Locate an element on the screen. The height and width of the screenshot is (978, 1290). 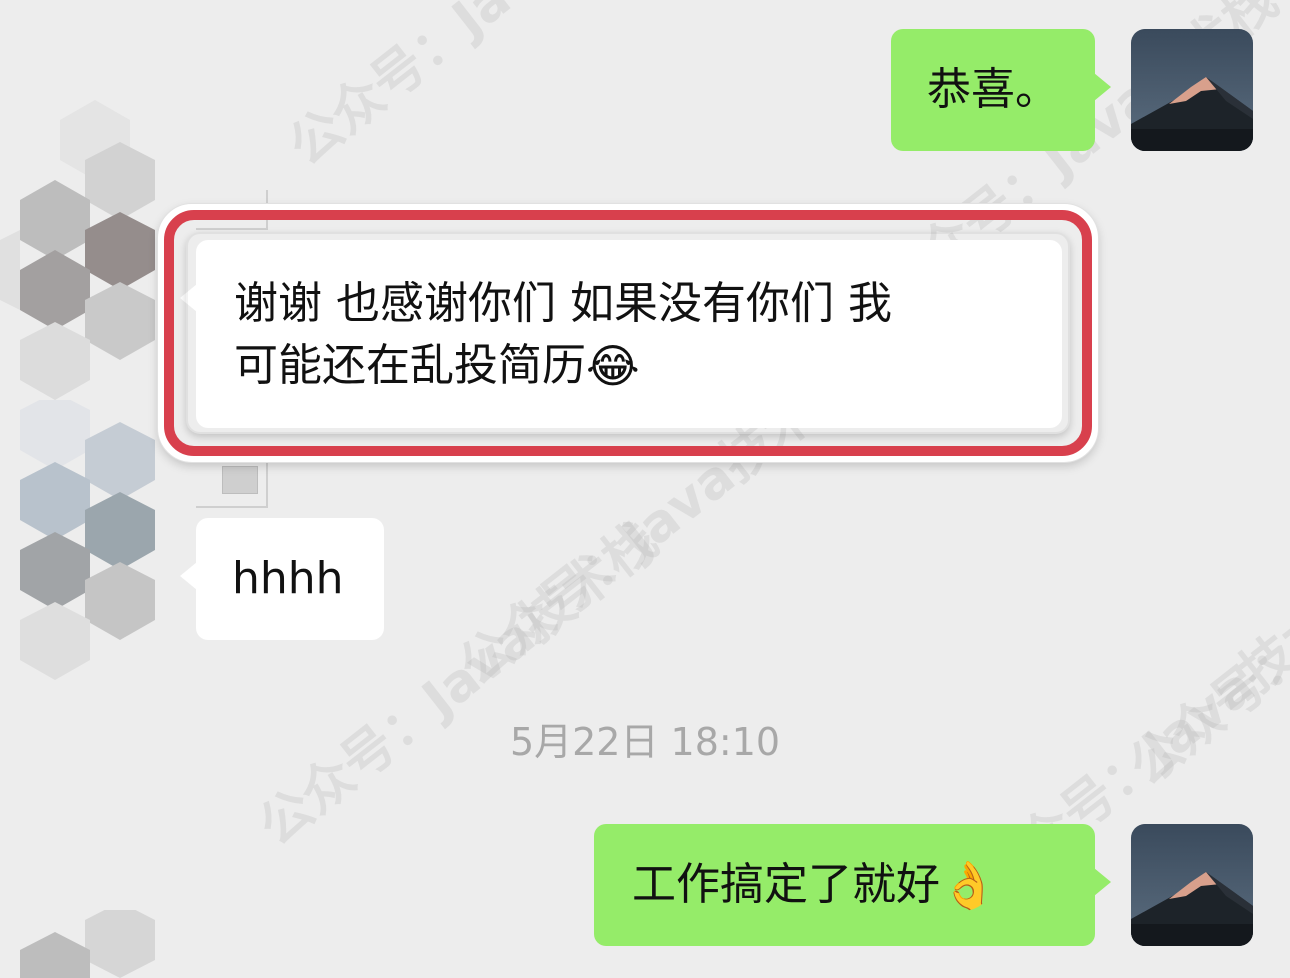
message-bubble-self: 恭喜。 is located at coordinates (1001, 90).